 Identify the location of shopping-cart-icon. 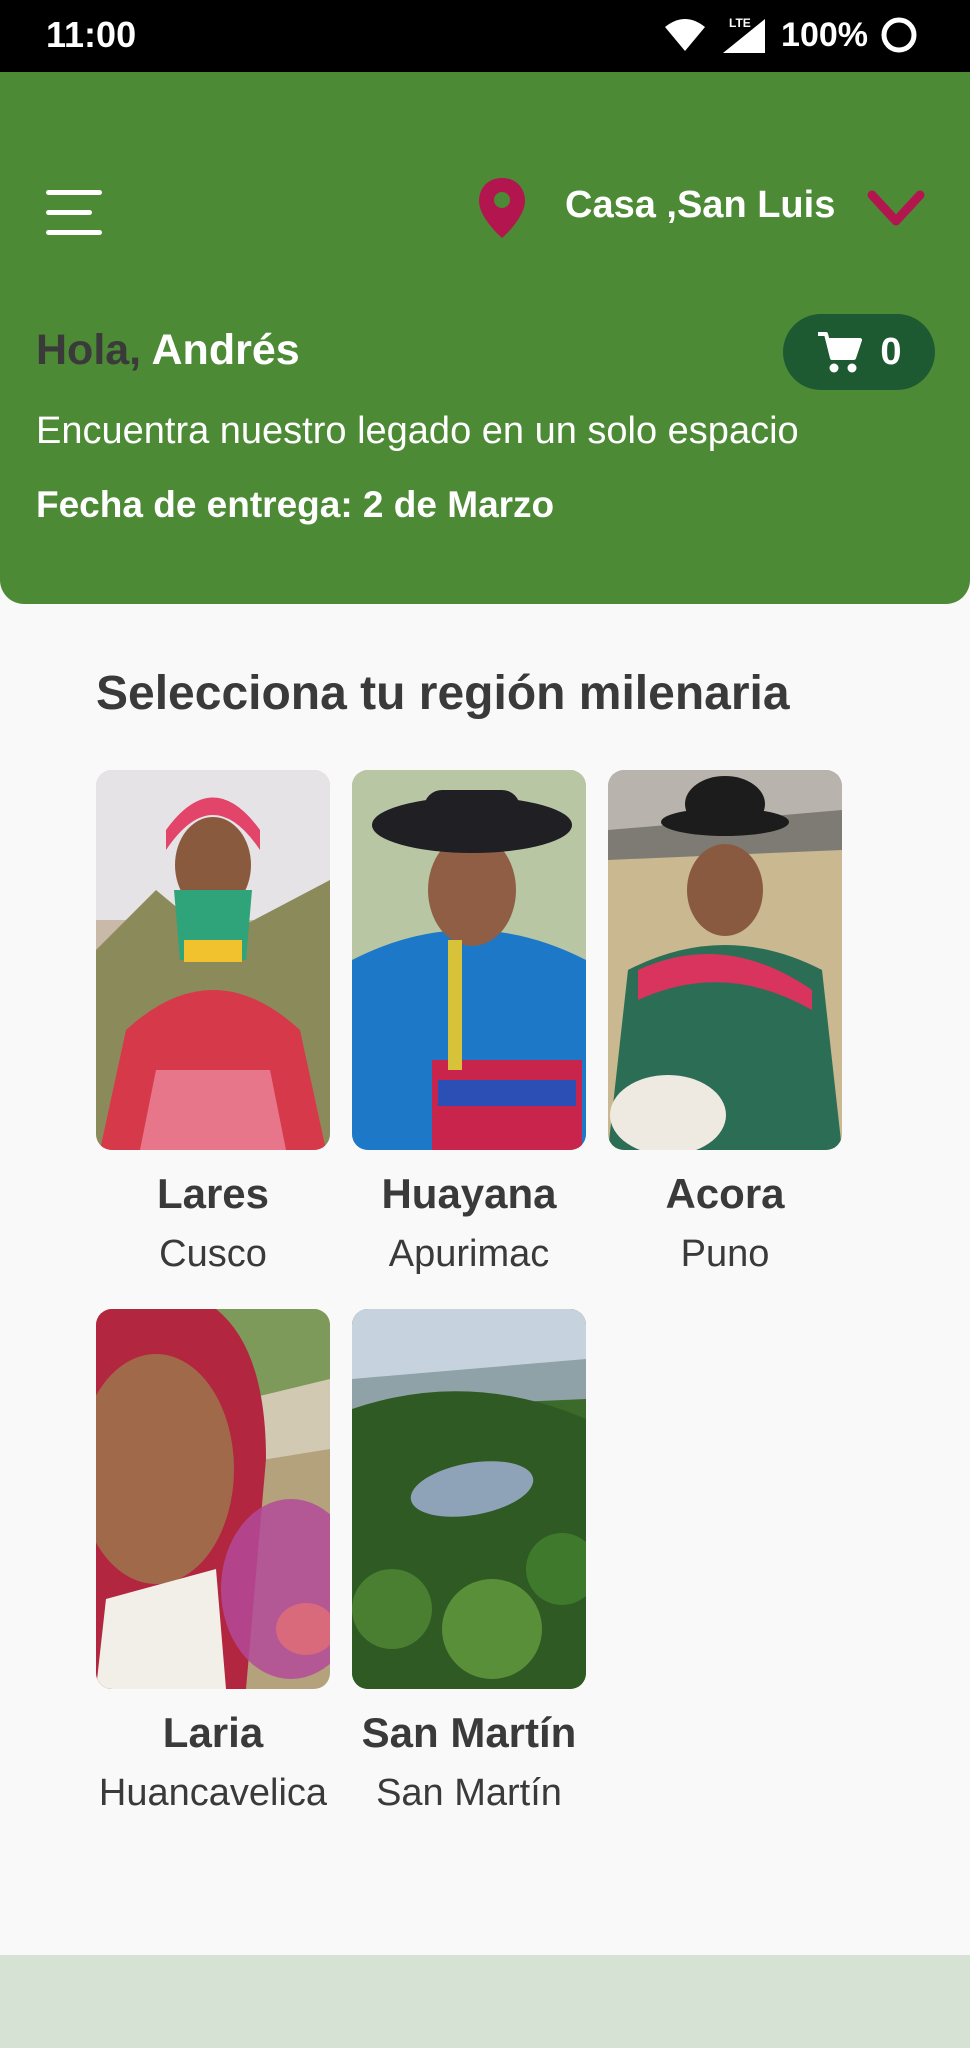
(840, 352).